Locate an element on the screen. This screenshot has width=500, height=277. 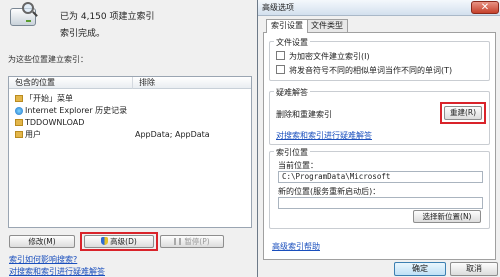
search-help-link: 索引如何影响搜索? is located at coordinates (43, 259).